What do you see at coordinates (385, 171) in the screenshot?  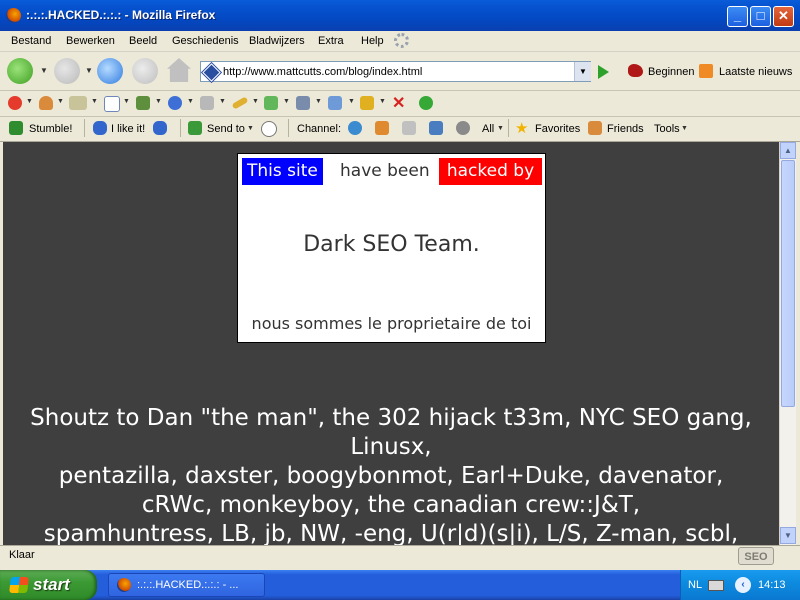 I see `have-been-label: have been` at bounding box center [385, 171].